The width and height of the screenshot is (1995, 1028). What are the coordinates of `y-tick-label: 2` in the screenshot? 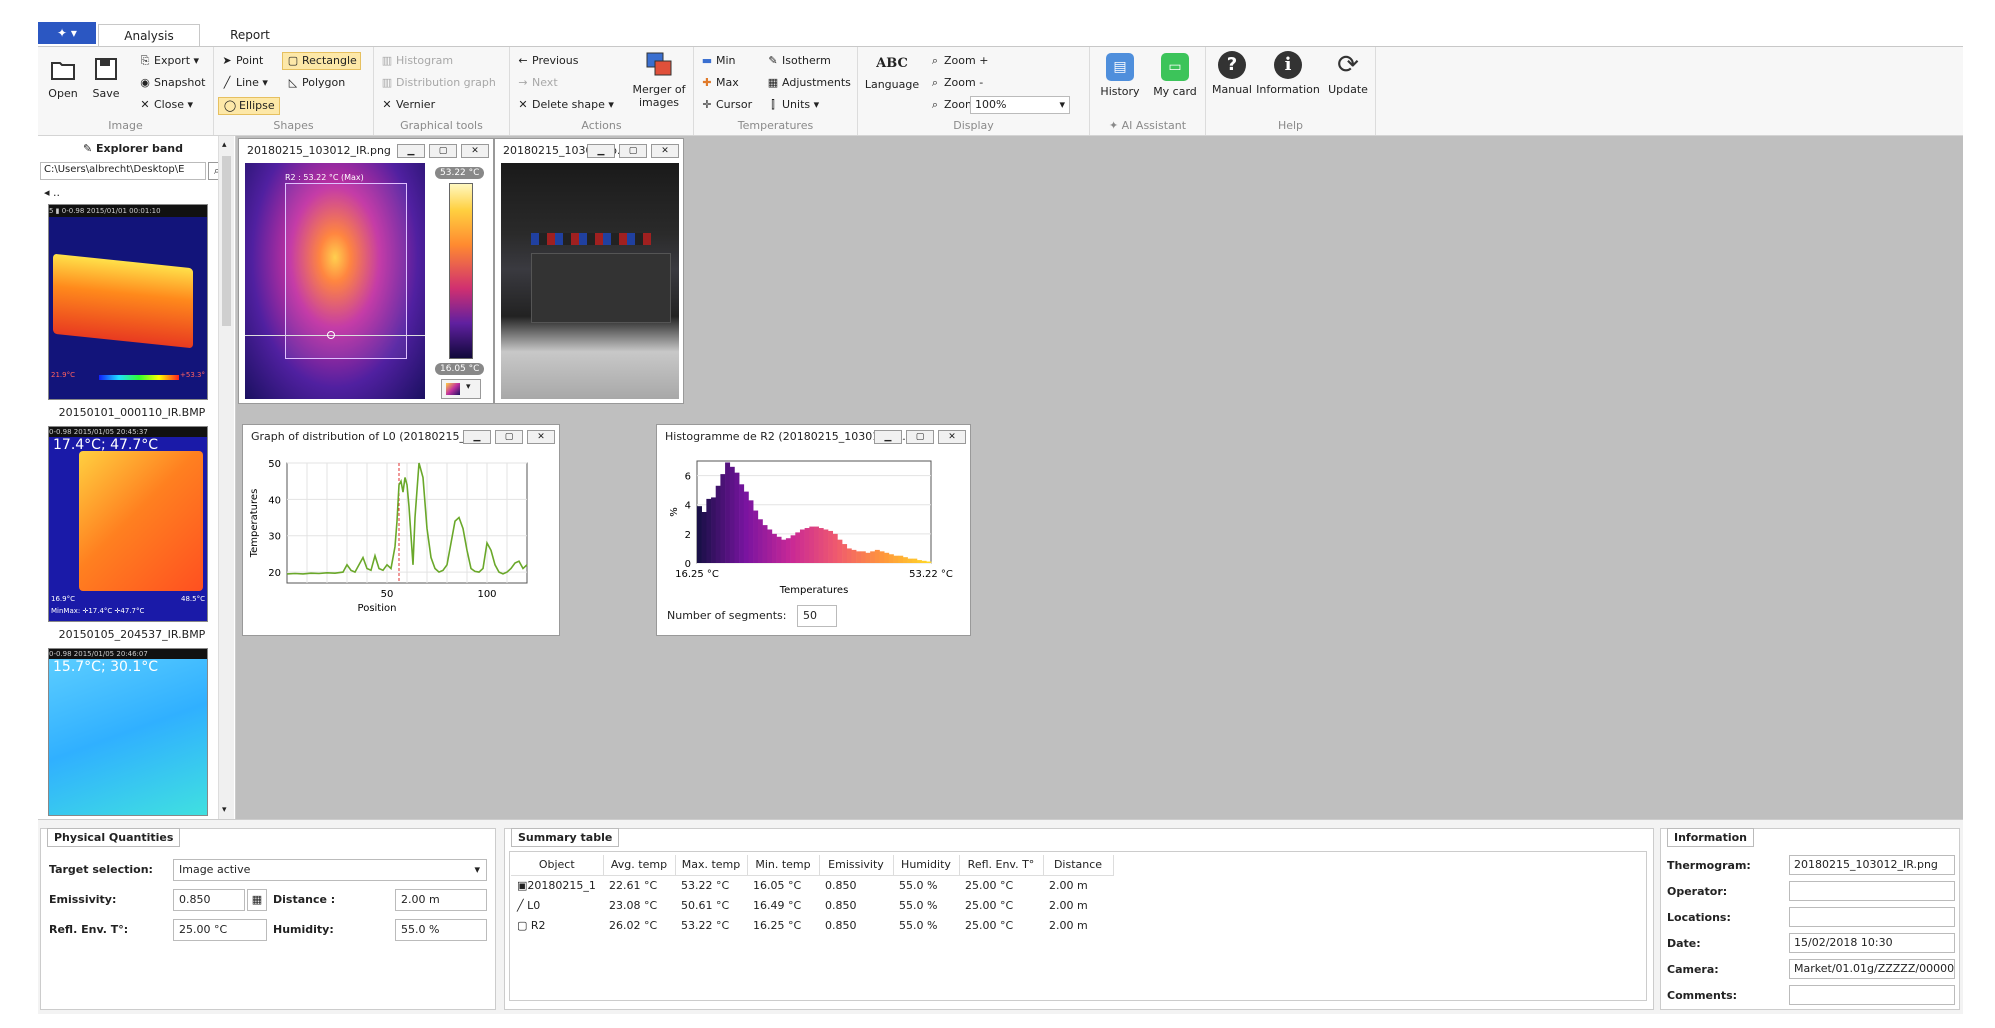 It's located at (688, 535).